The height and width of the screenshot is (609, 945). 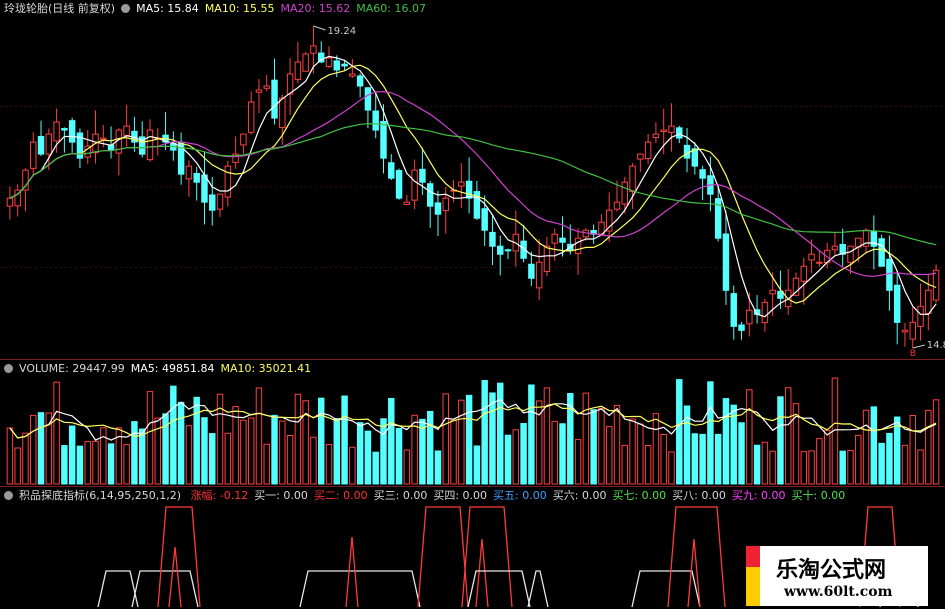 I want to click on indicator-item-0: 涨幅: -0.12, so click(x=219, y=495).